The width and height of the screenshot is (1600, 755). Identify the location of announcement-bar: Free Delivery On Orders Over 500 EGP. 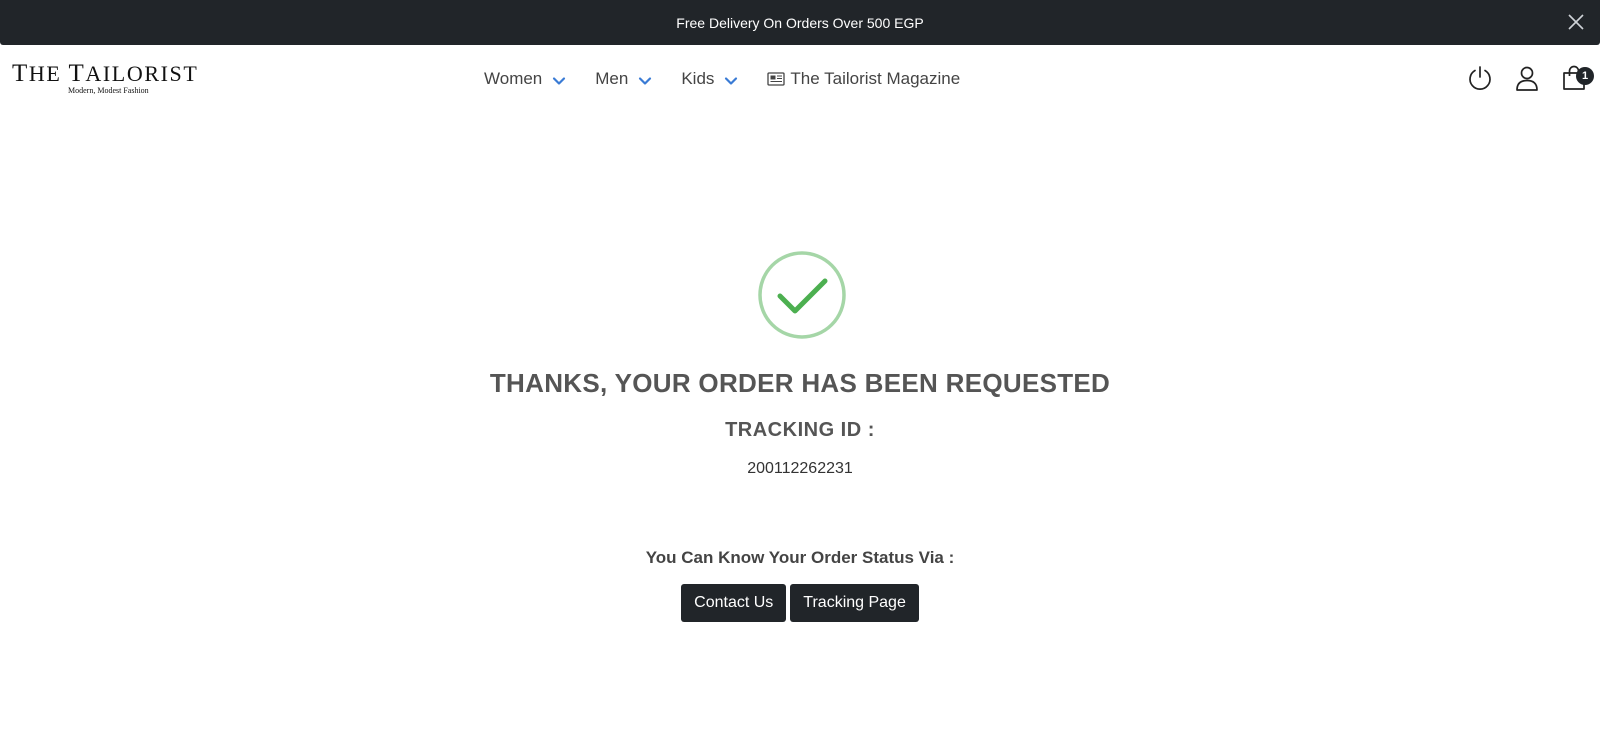
(800, 22).